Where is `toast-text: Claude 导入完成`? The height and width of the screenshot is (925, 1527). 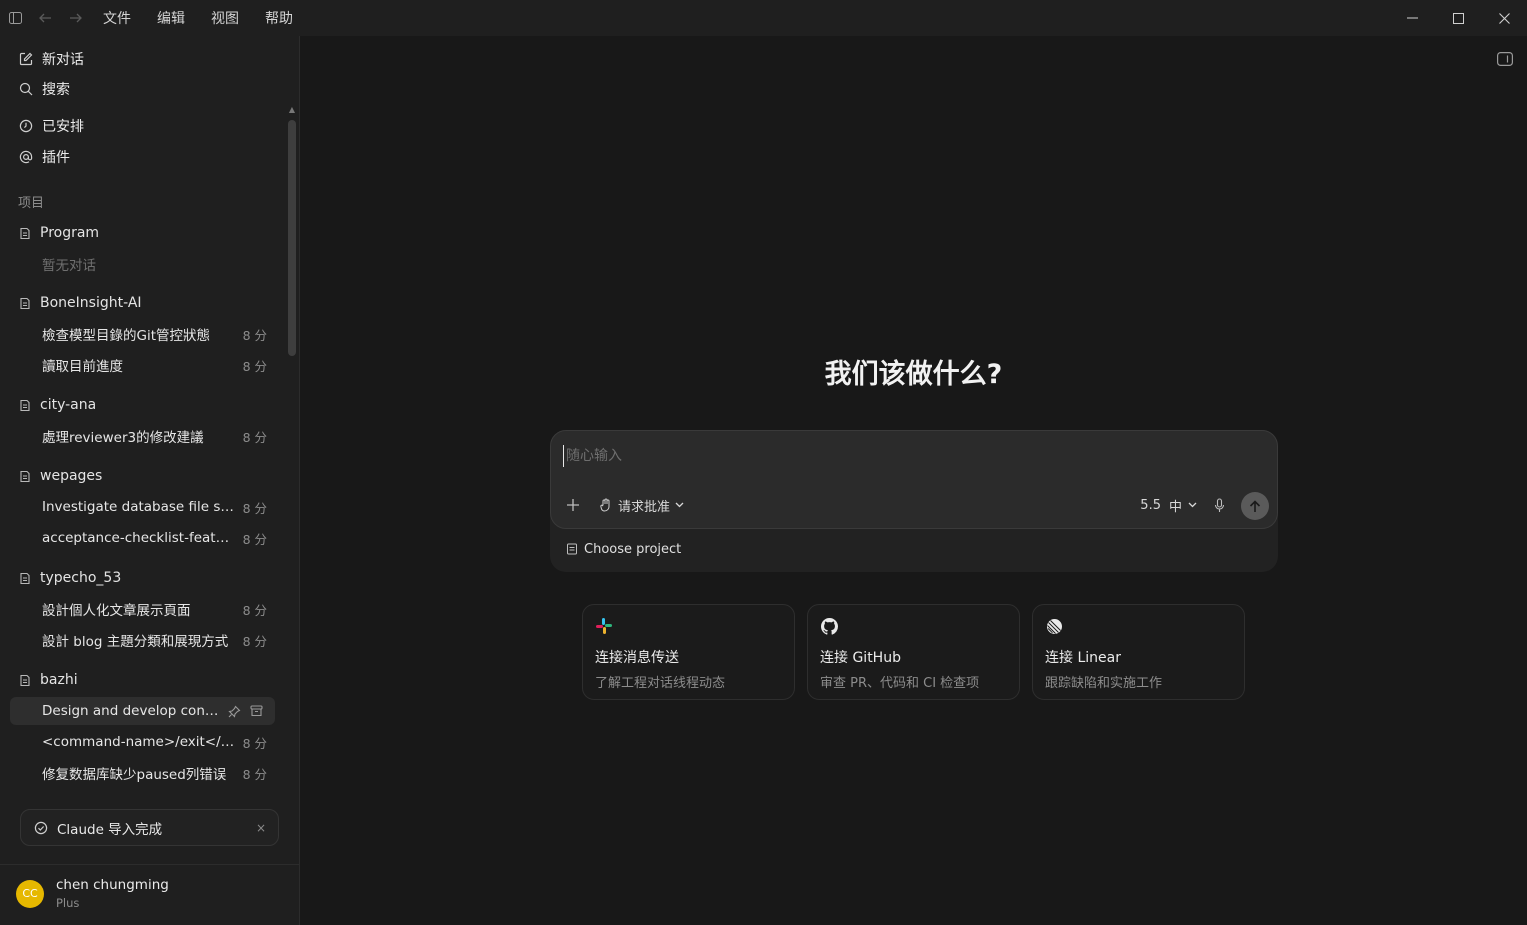
toast-text: Claude 导入完成 is located at coordinates (110, 829).